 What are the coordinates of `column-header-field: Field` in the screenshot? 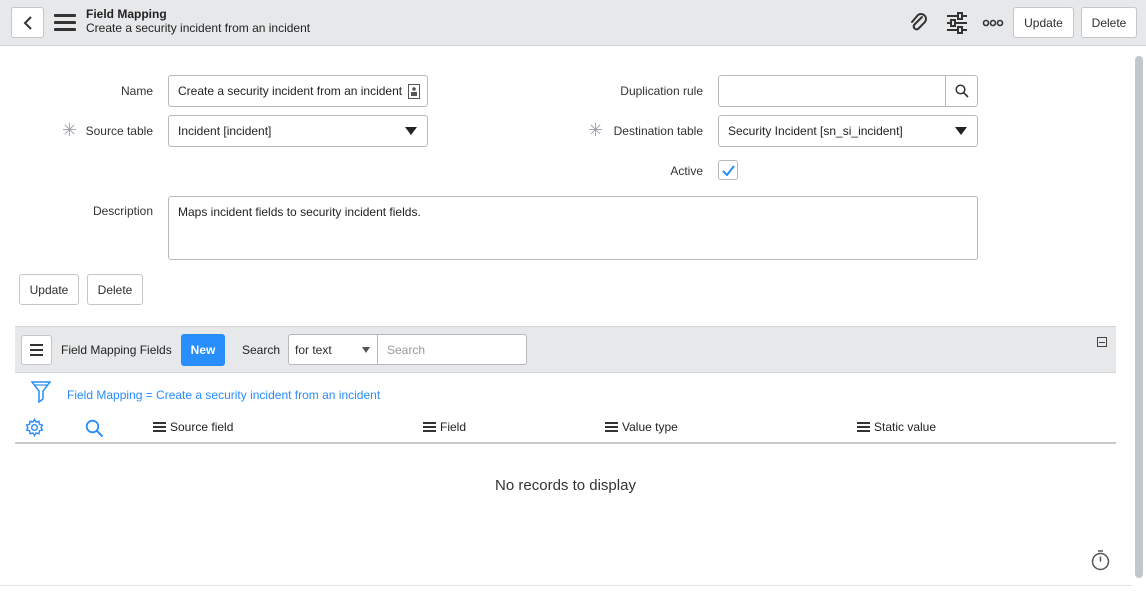 It's located at (444, 427).